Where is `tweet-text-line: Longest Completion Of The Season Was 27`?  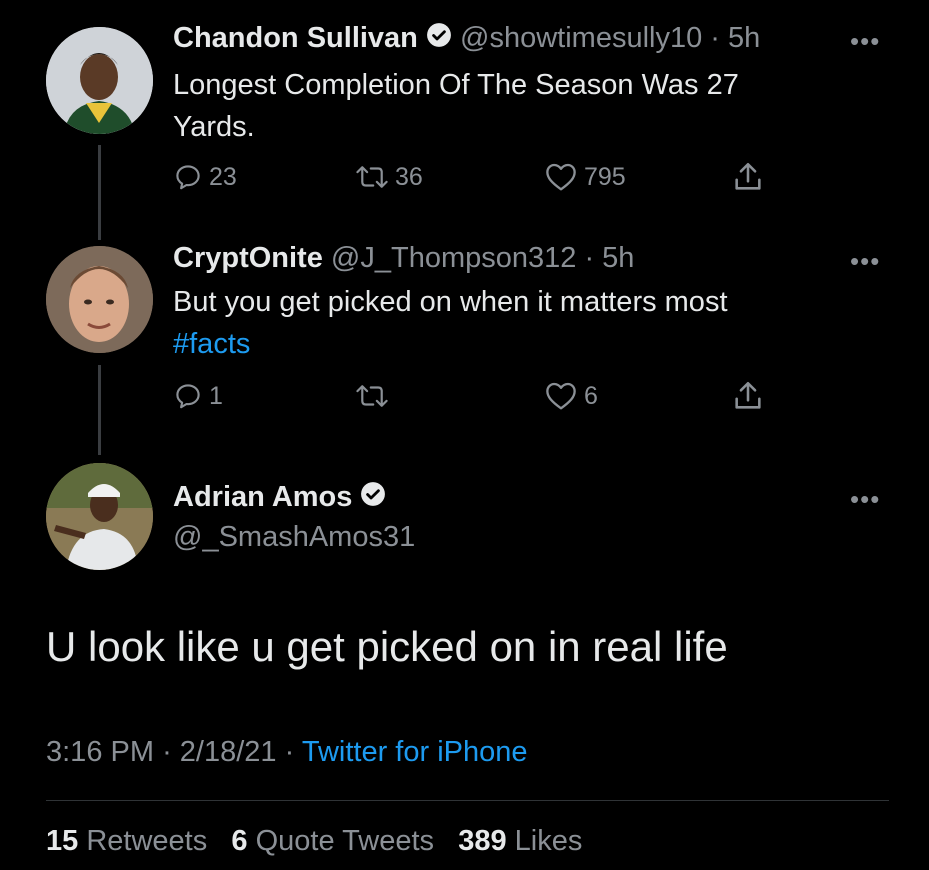
tweet-text-line: Longest Completion Of The Season Was 27 is located at coordinates (456, 85).